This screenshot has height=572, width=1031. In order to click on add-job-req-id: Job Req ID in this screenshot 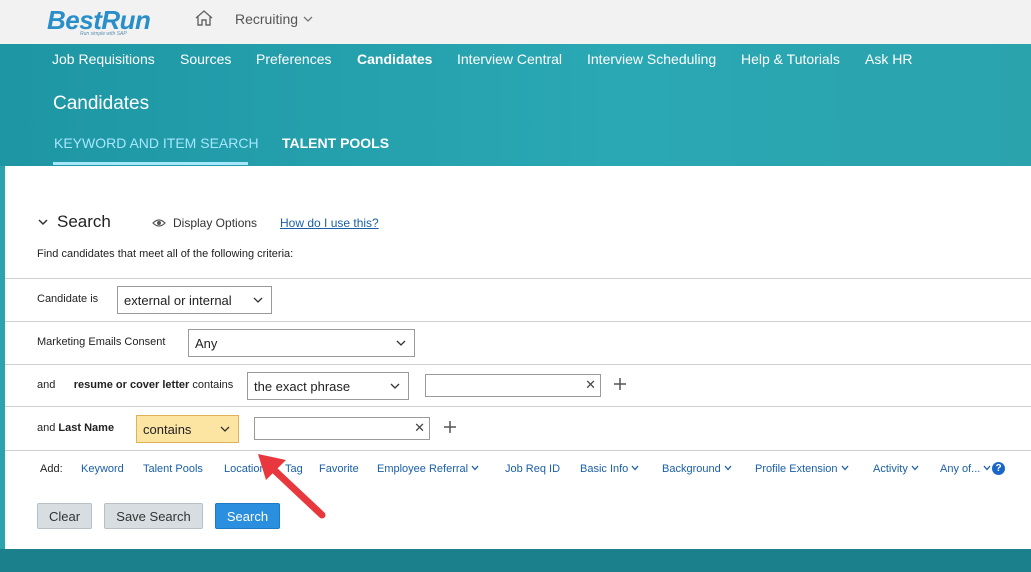, I will do `click(532, 469)`.